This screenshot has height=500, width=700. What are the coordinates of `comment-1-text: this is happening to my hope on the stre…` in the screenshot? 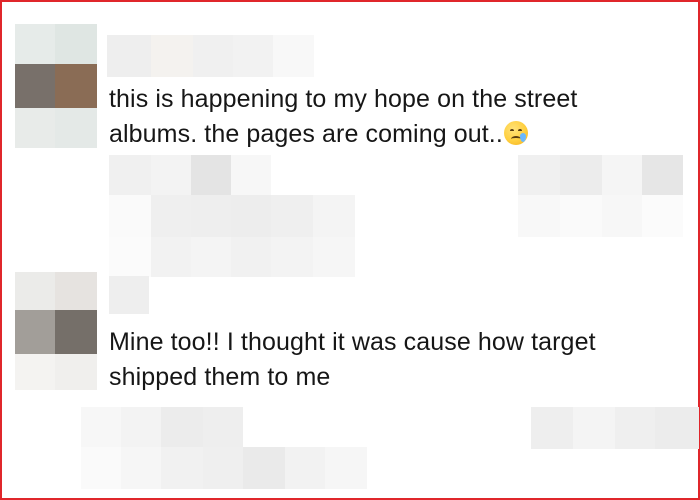 It's located at (389, 117).